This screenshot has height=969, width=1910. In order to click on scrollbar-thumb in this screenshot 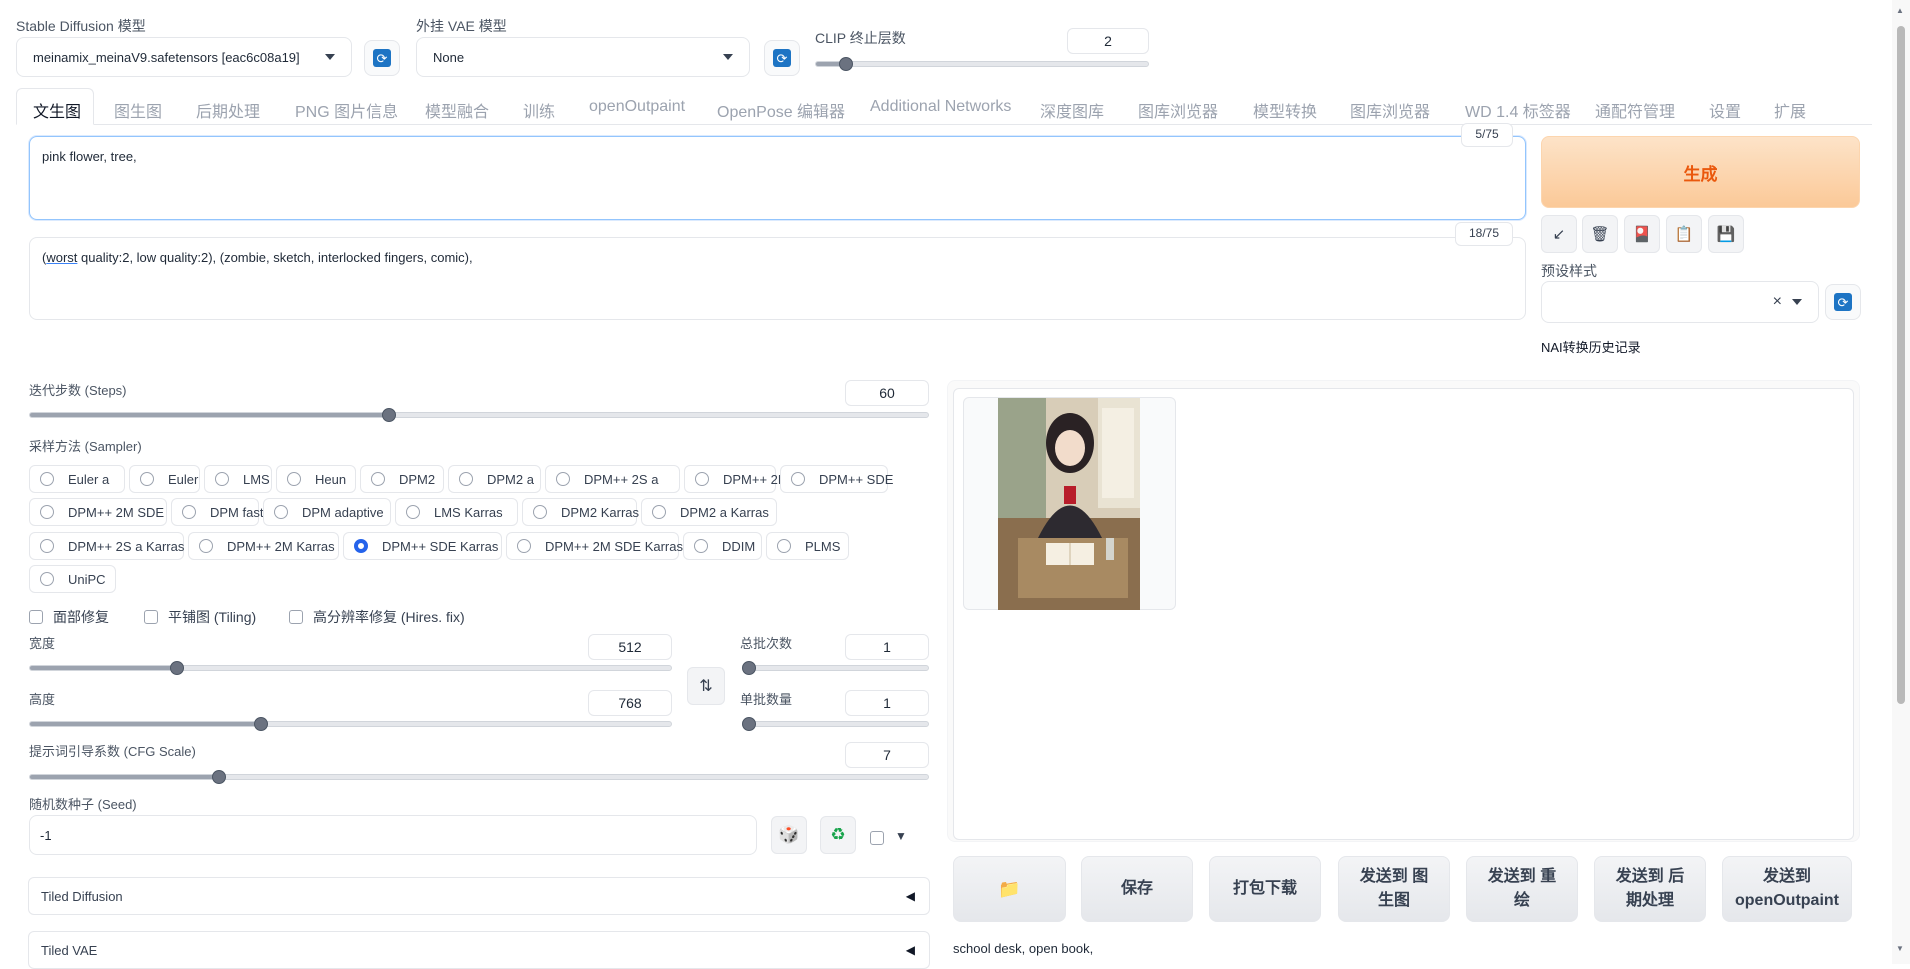, I will do `click(1901, 365)`.